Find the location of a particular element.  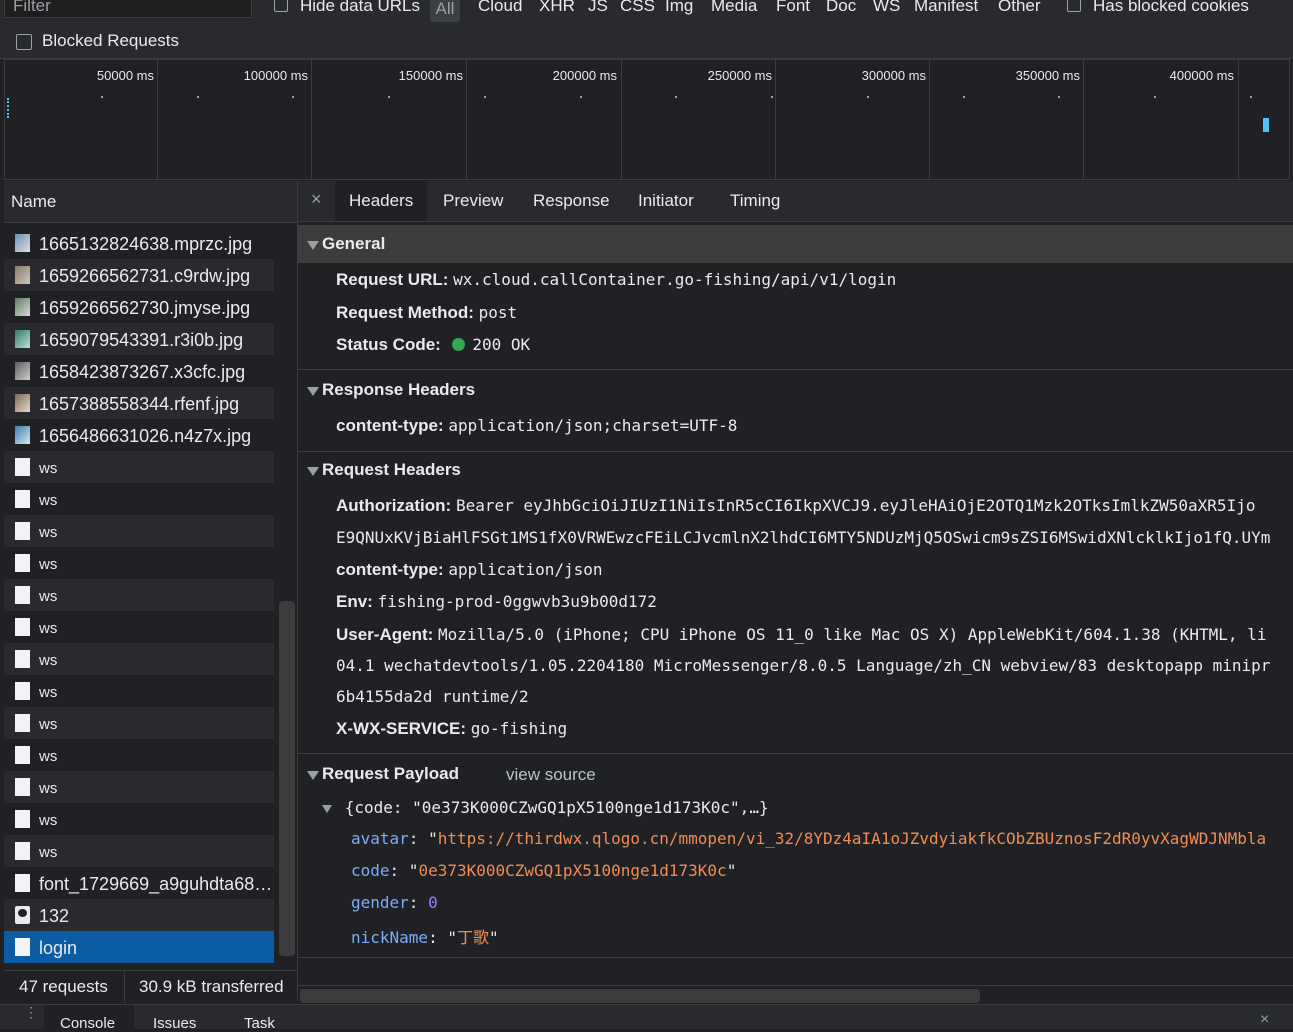

request-row: 1659079543391.r3i0b.jpg is located at coordinates (139, 339).